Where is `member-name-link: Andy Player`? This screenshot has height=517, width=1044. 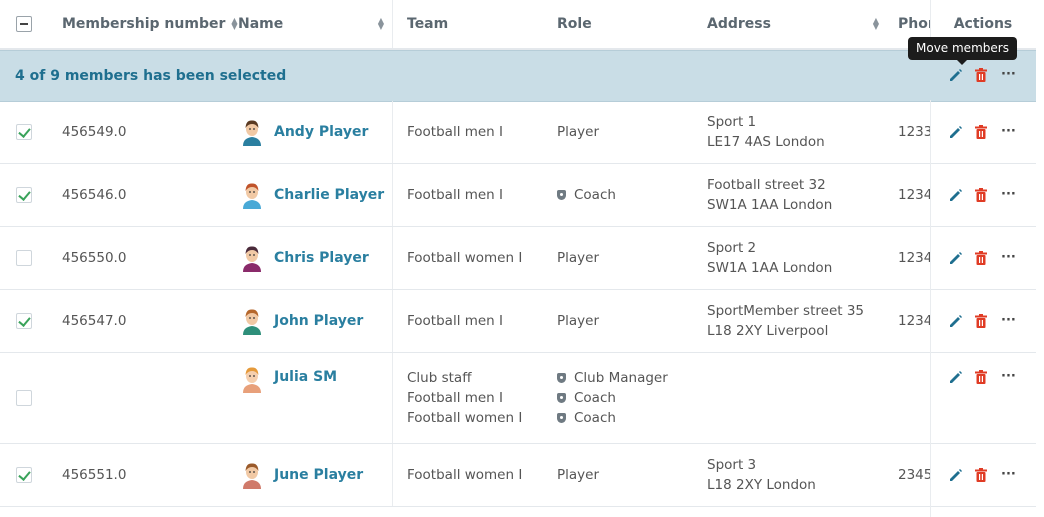 member-name-link: Andy Player is located at coordinates (321, 132).